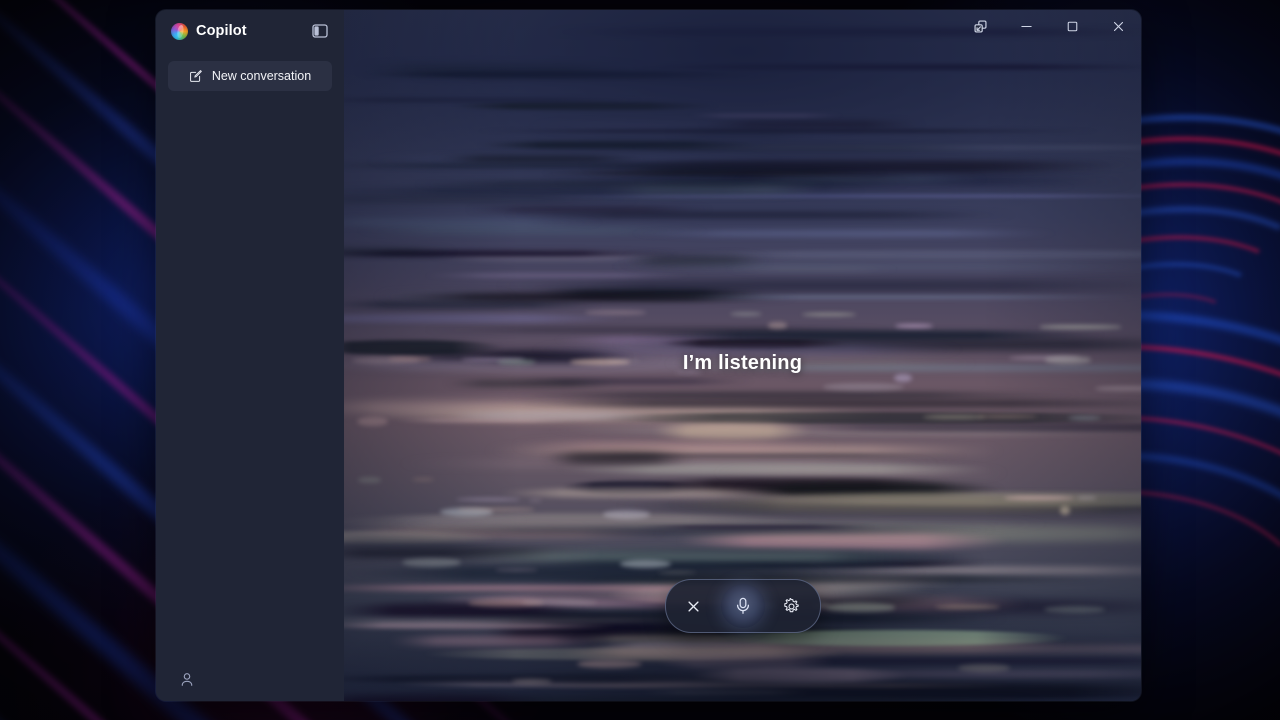 The image size is (1280, 720). I want to click on sidebar-header: Copilot, so click(250, 31).